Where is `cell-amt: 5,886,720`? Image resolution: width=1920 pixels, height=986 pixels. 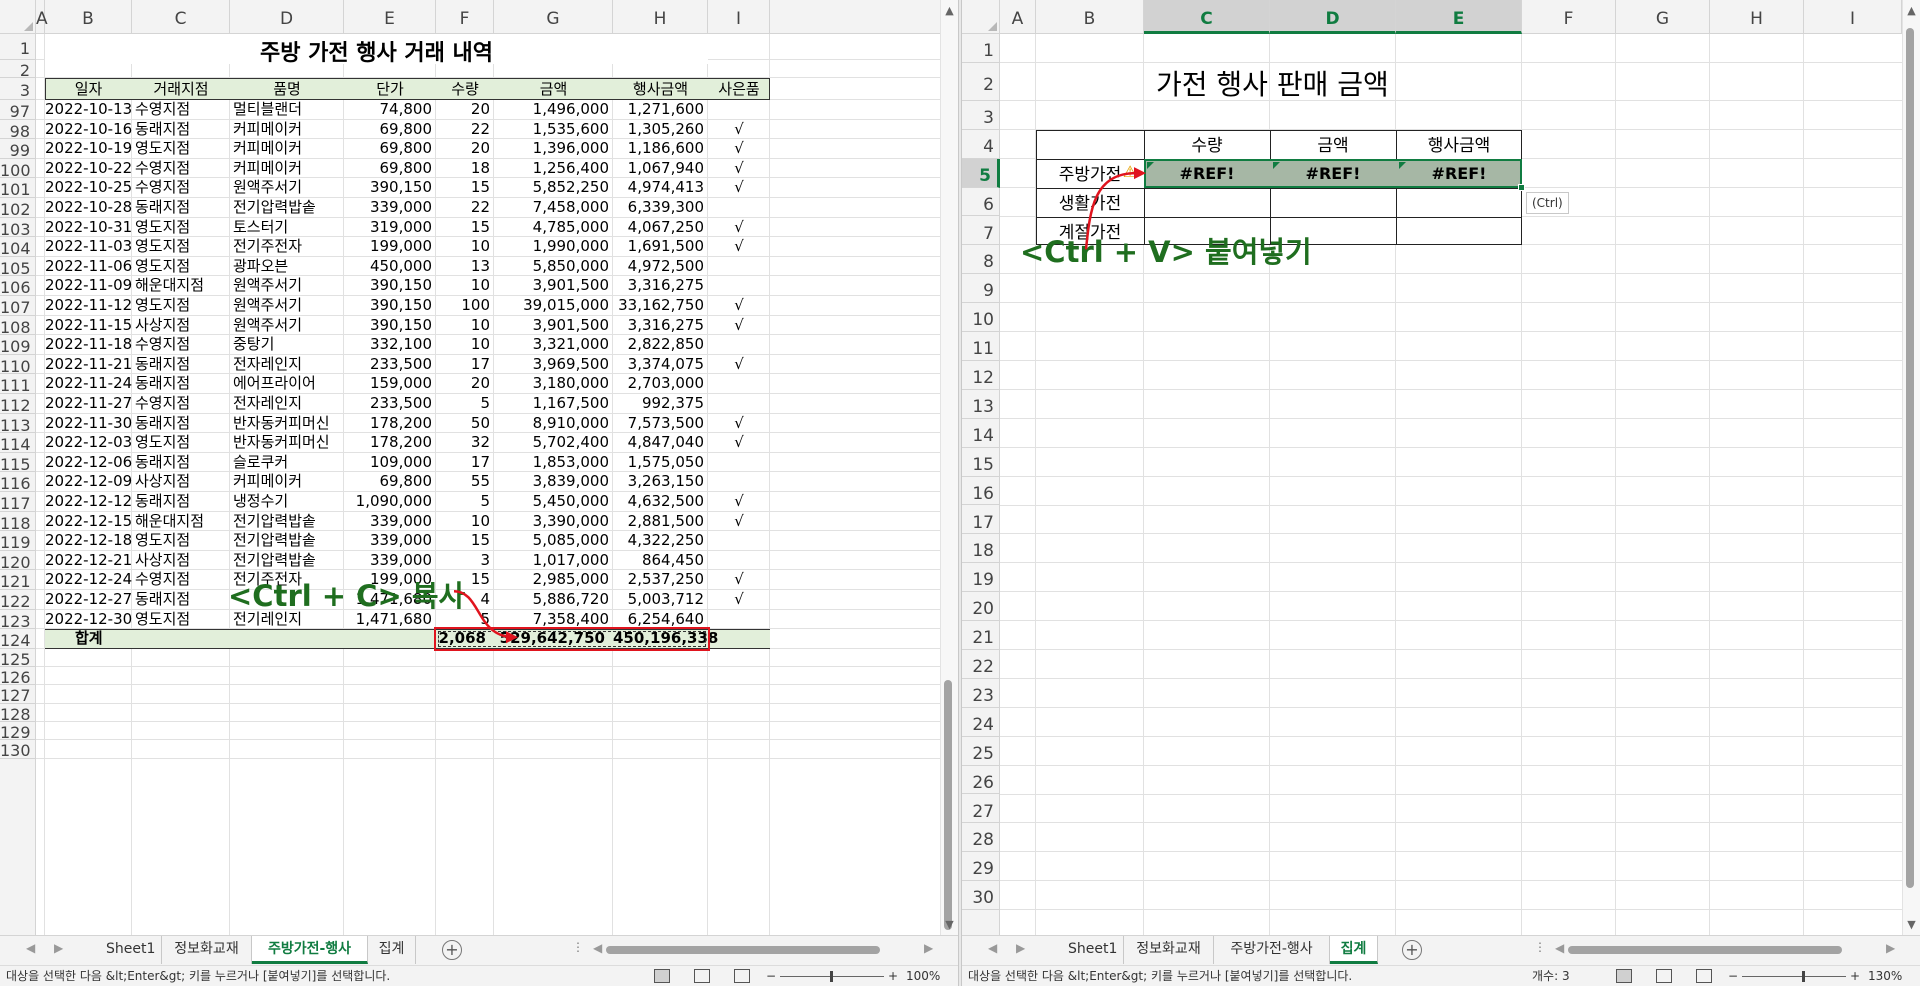
cell-amt: 5,886,720 is located at coordinates (553, 600).